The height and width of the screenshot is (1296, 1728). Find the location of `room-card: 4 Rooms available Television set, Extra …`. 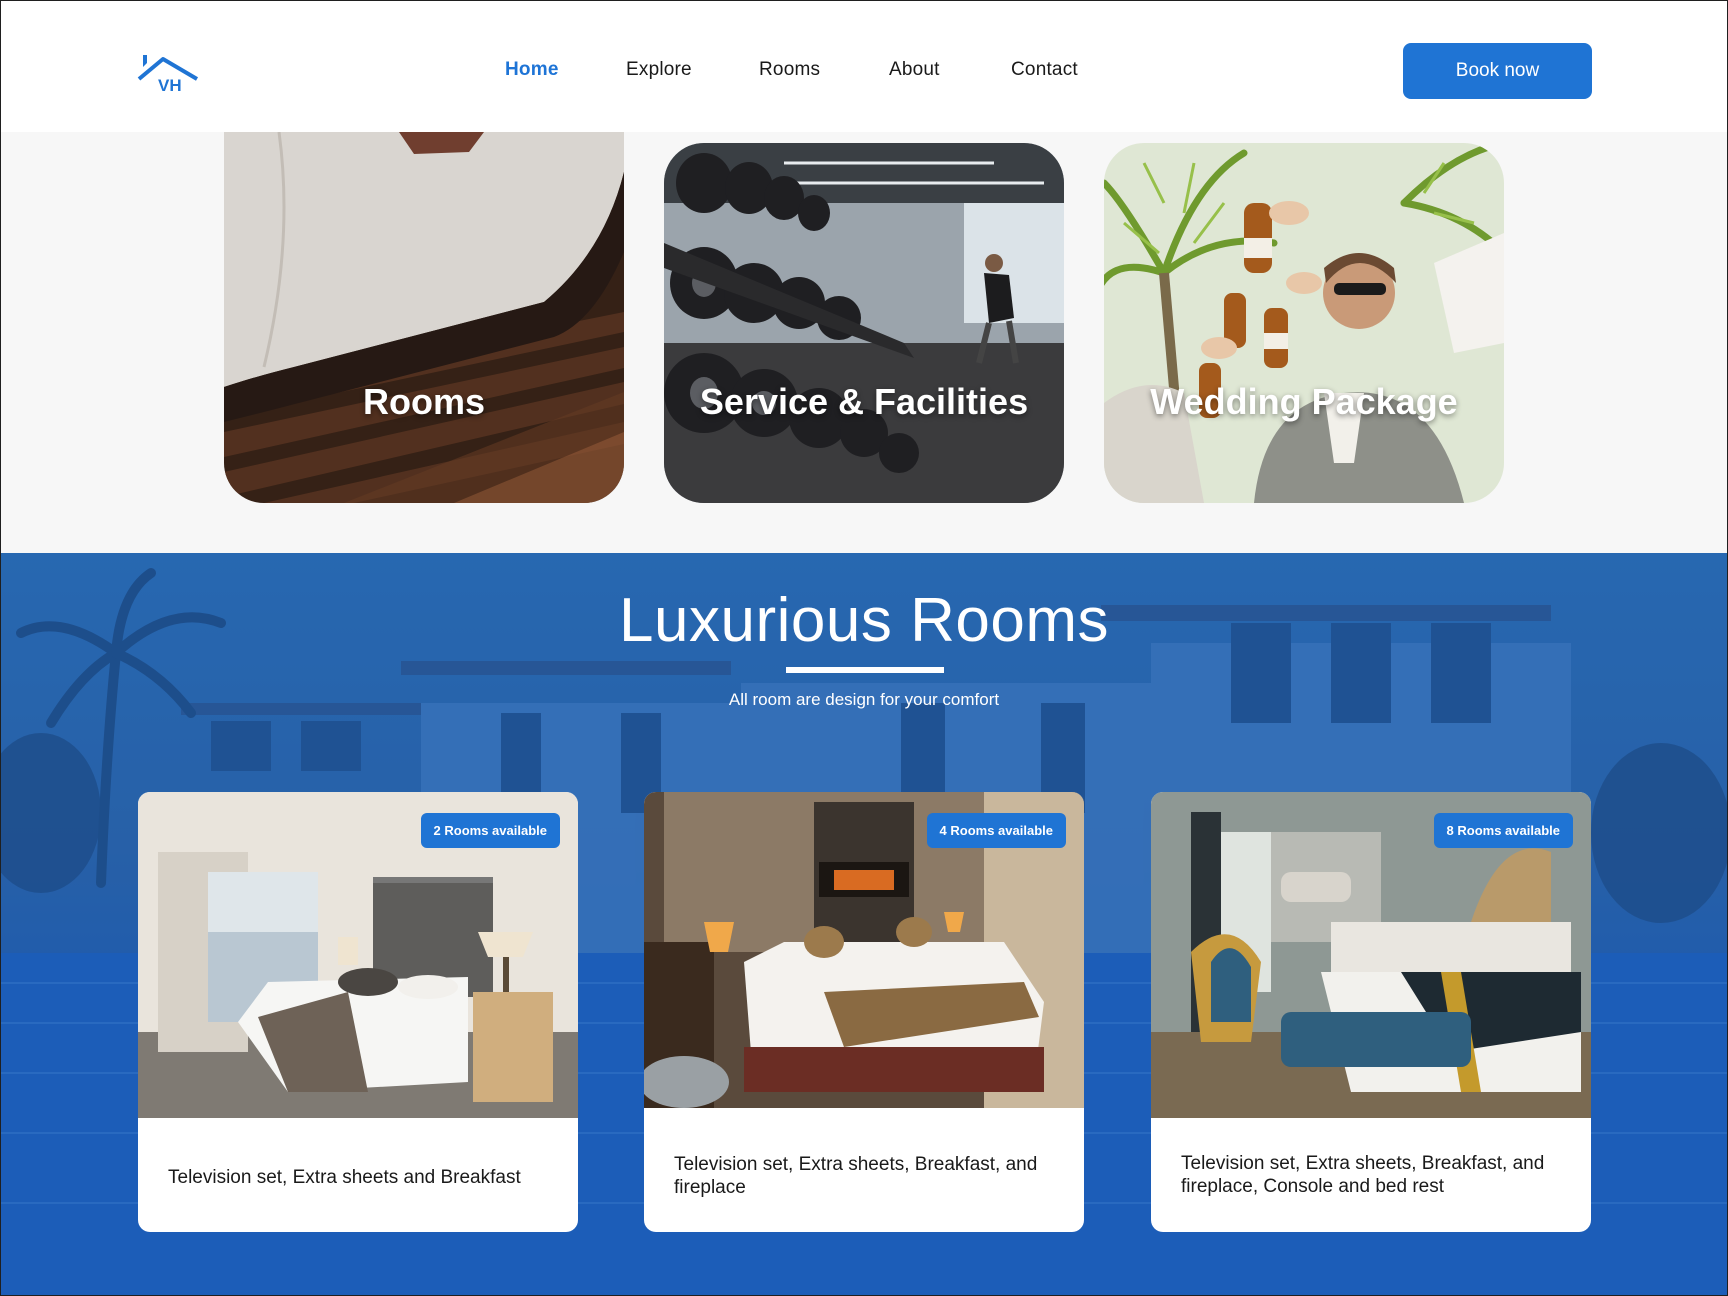

room-card: 4 Rooms available Television set, Extra … is located at coordinates (864, 1012).